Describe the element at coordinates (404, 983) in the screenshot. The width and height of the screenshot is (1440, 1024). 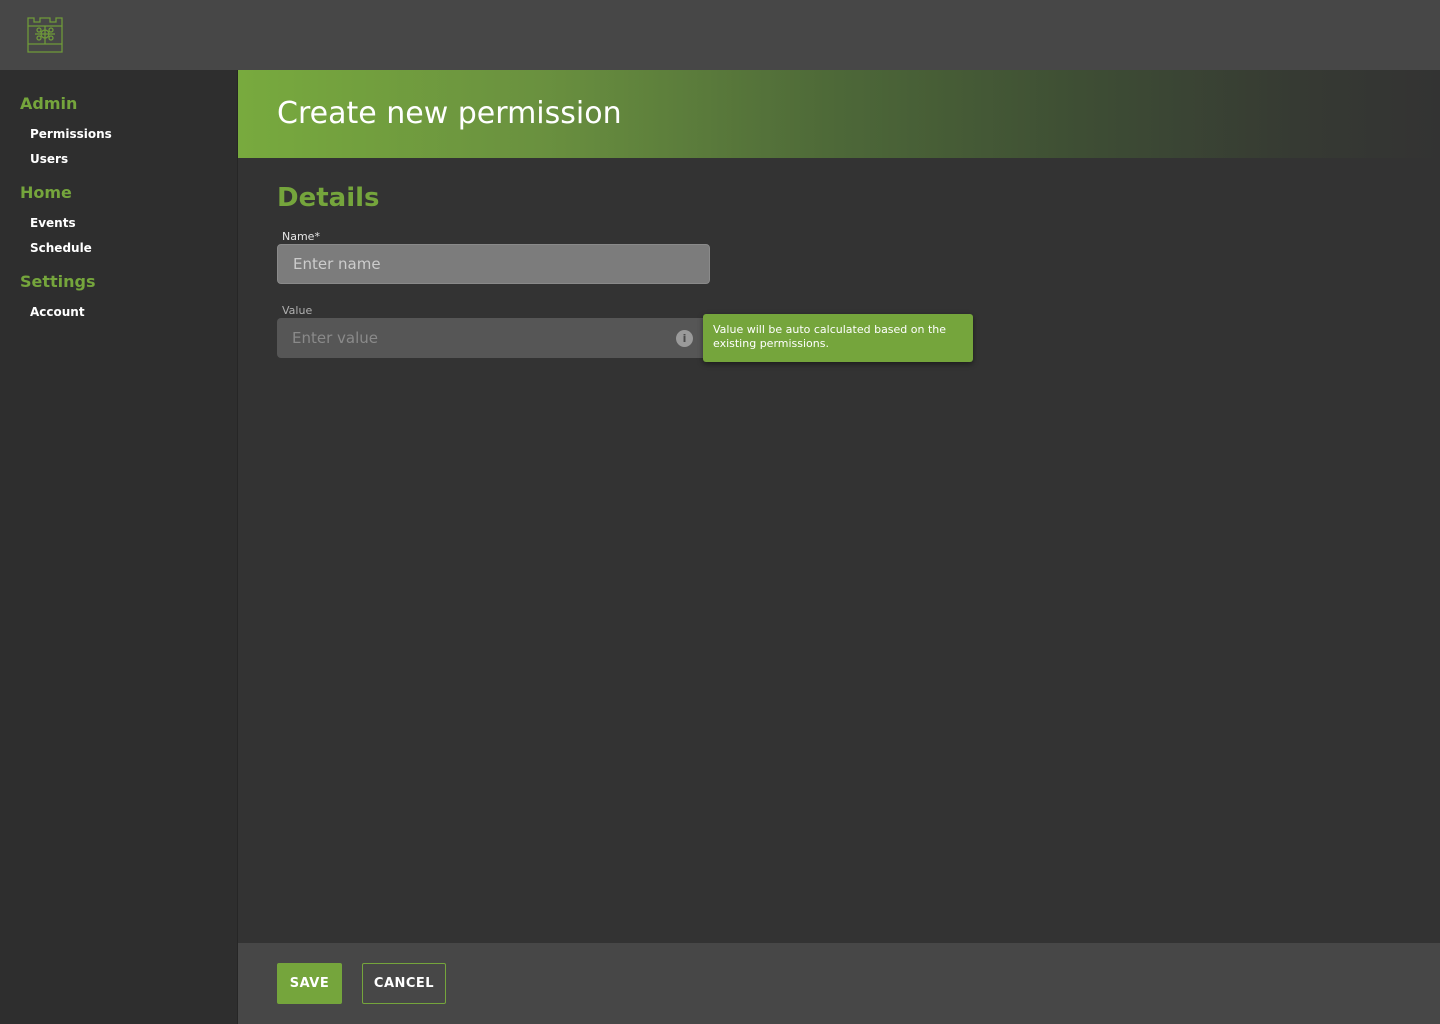
I see `cancel-button: CANCEL` at that location.